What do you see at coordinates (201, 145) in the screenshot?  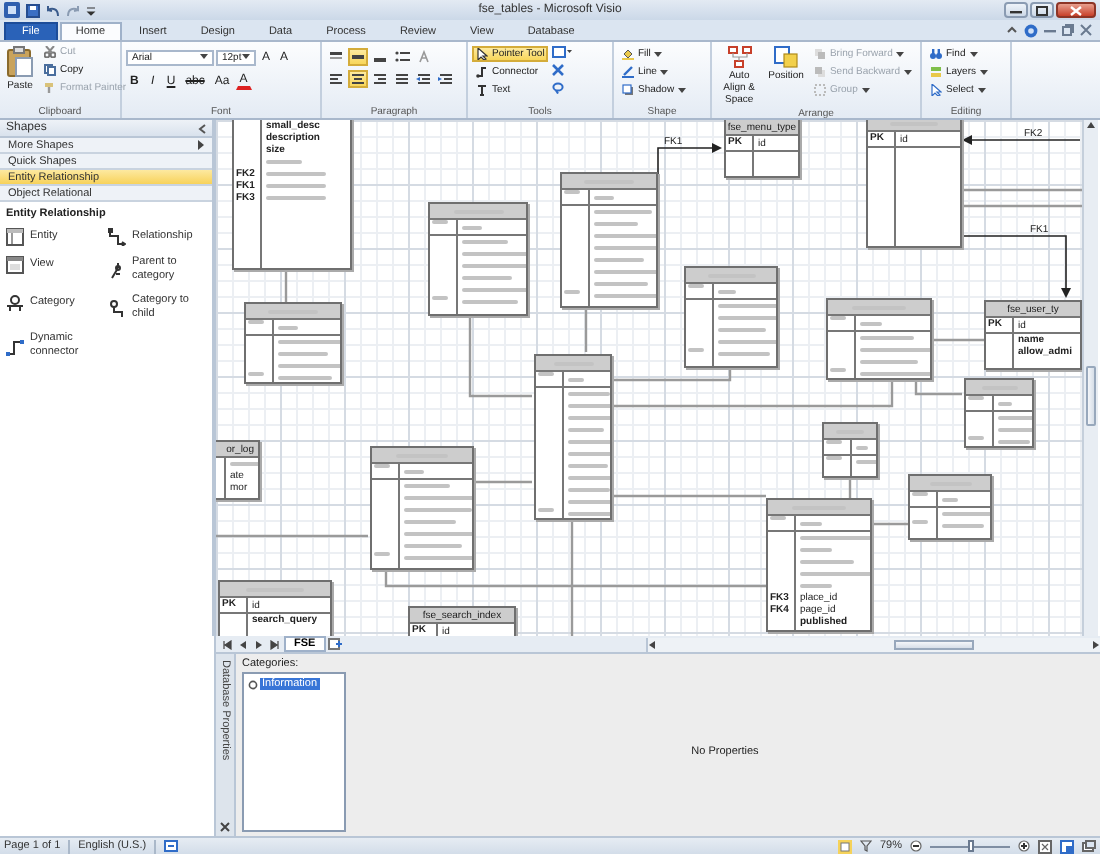 I see `chevron-right-icon` at bounding box center [201, 145].